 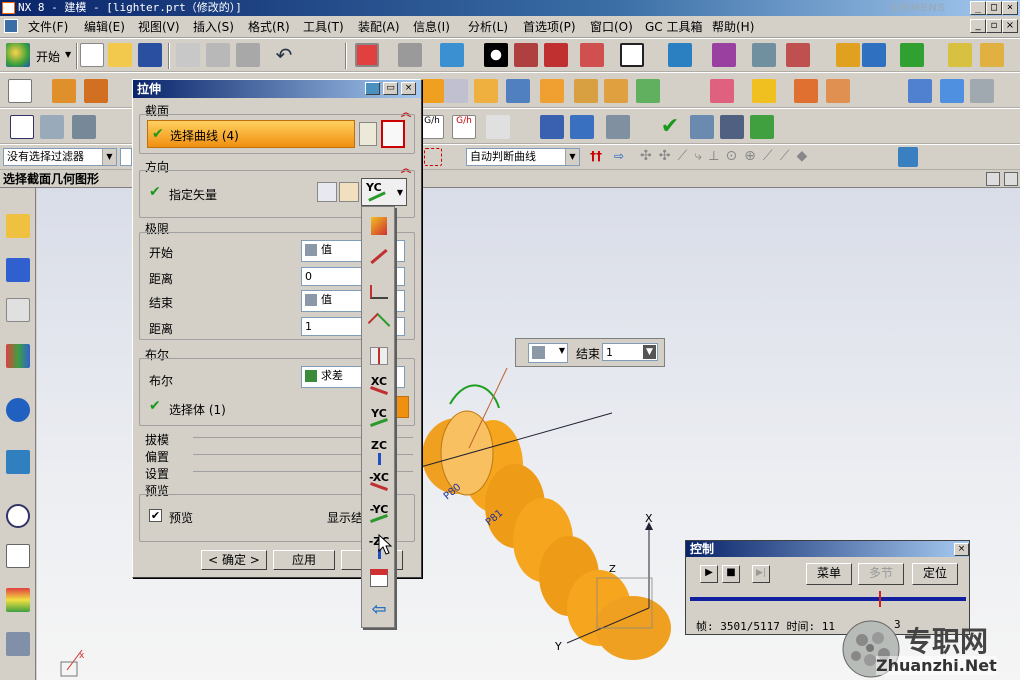 I want to click on grid-toggle-icon, so click(x=993, y=179).